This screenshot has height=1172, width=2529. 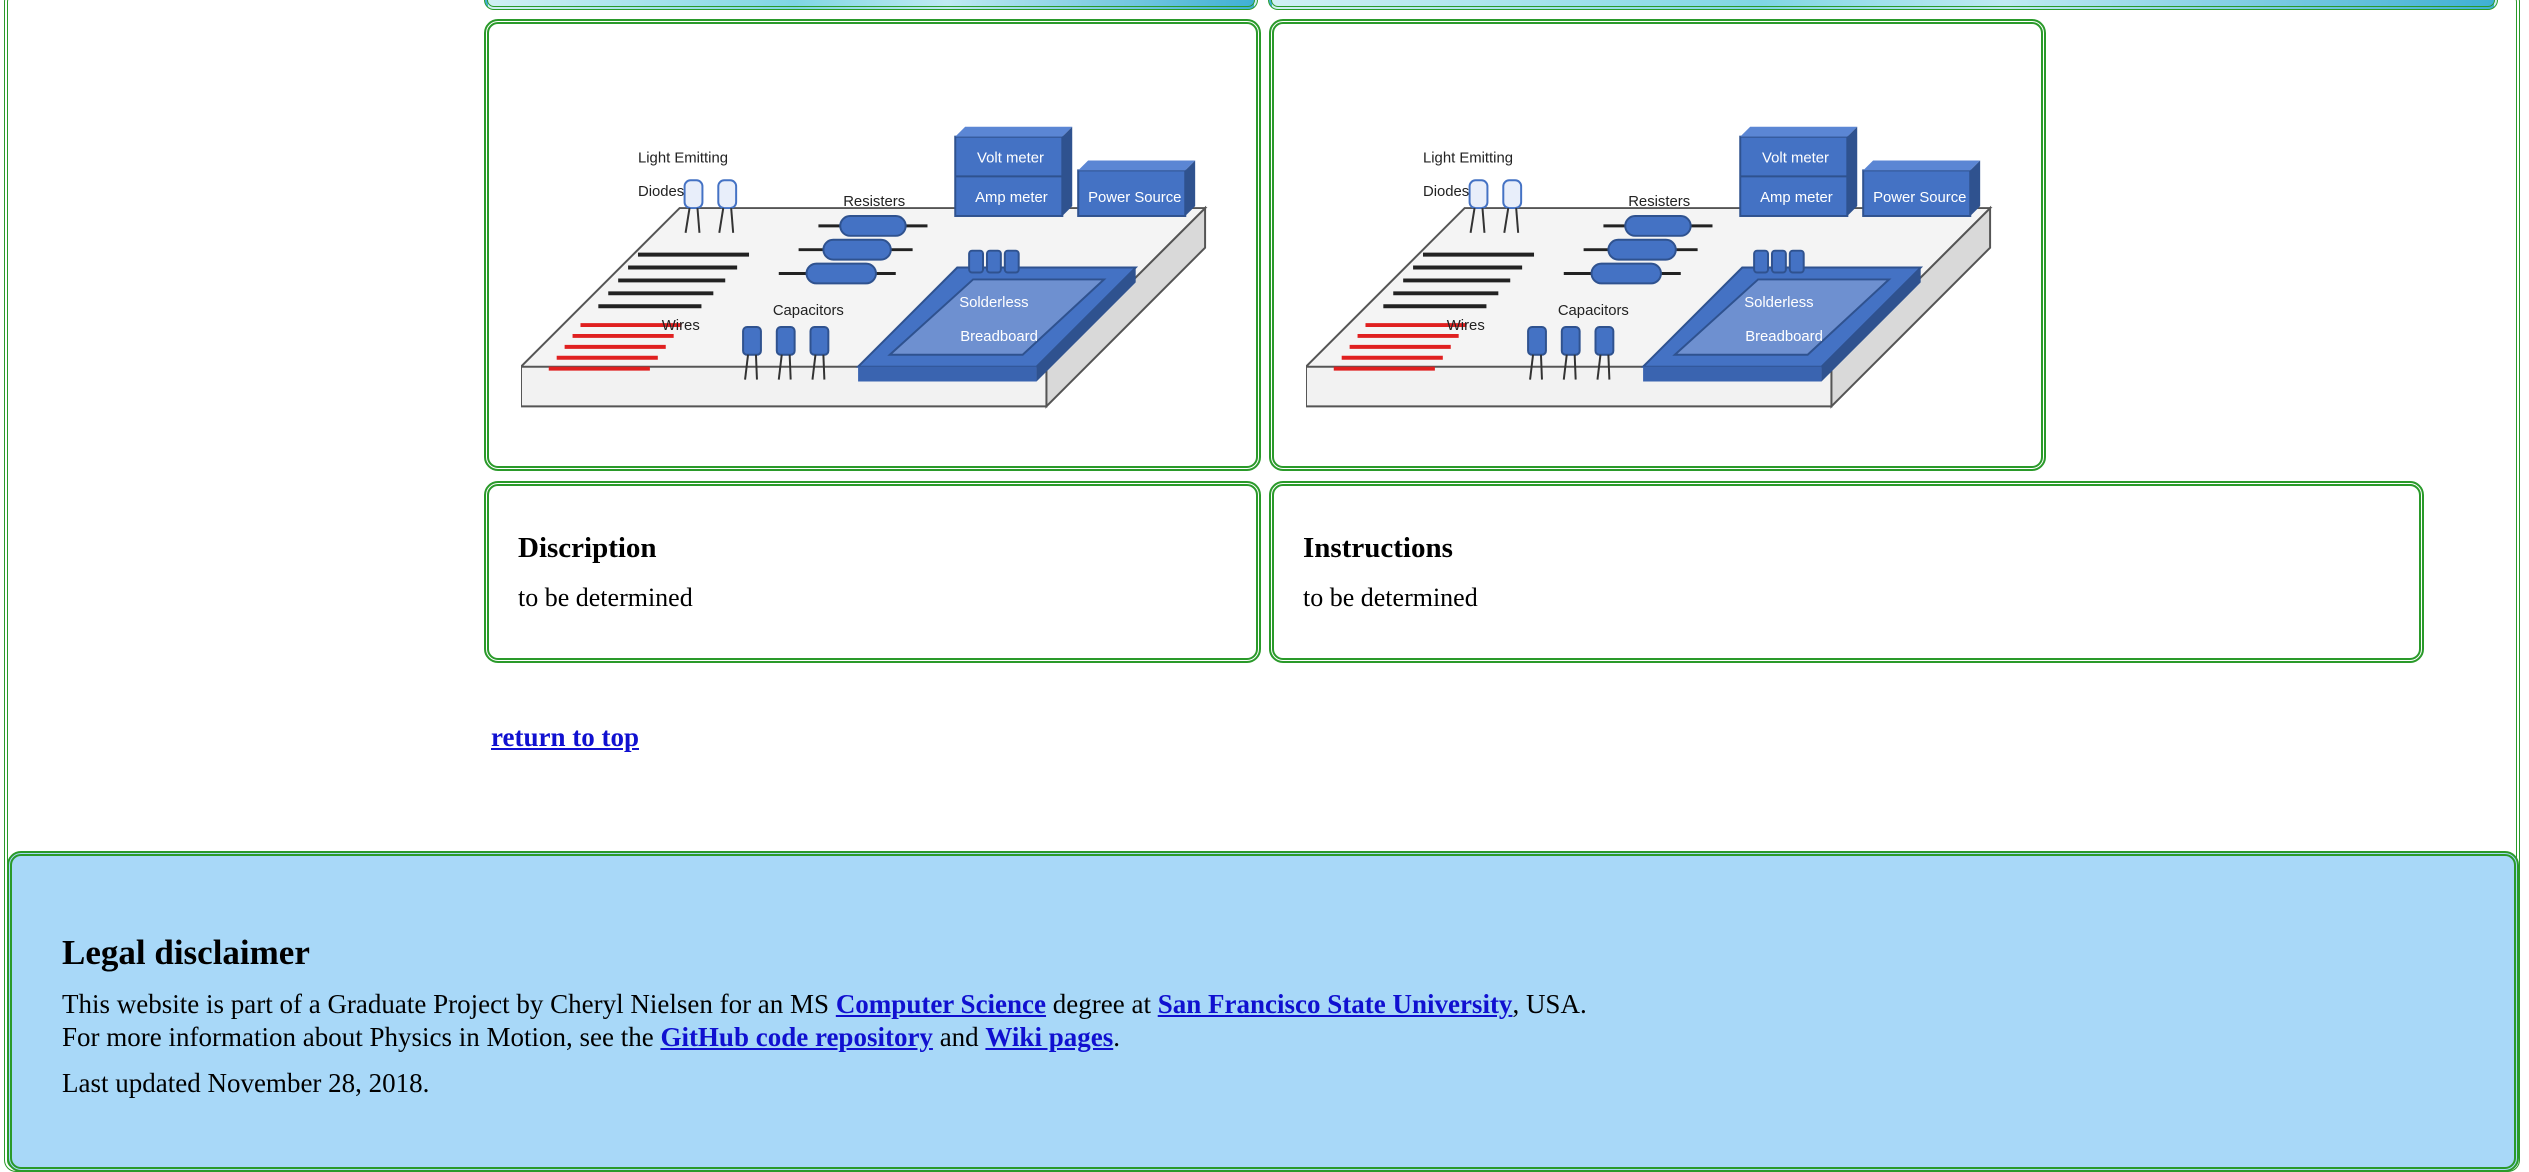 I want to click on footer-text: degree at, so click(x=1102, y=1004).